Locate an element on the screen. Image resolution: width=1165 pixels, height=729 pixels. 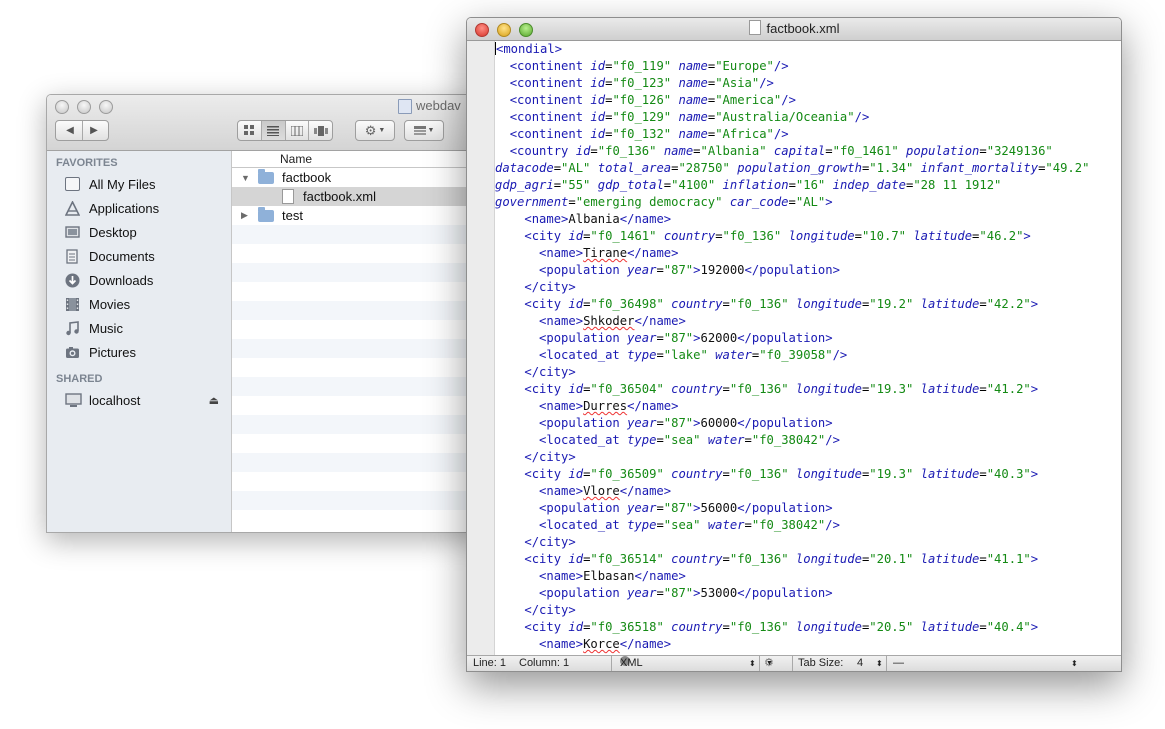
sidebar-item-all-my-files: All My Files is located at coordinates (139, 184).